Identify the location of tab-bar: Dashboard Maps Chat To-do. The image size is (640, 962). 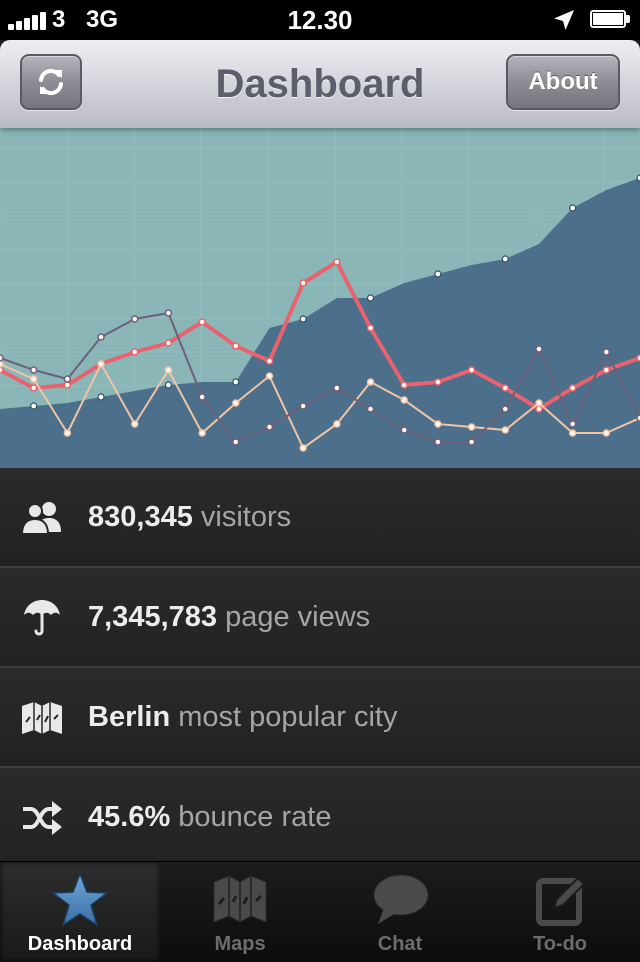
(320, 911).